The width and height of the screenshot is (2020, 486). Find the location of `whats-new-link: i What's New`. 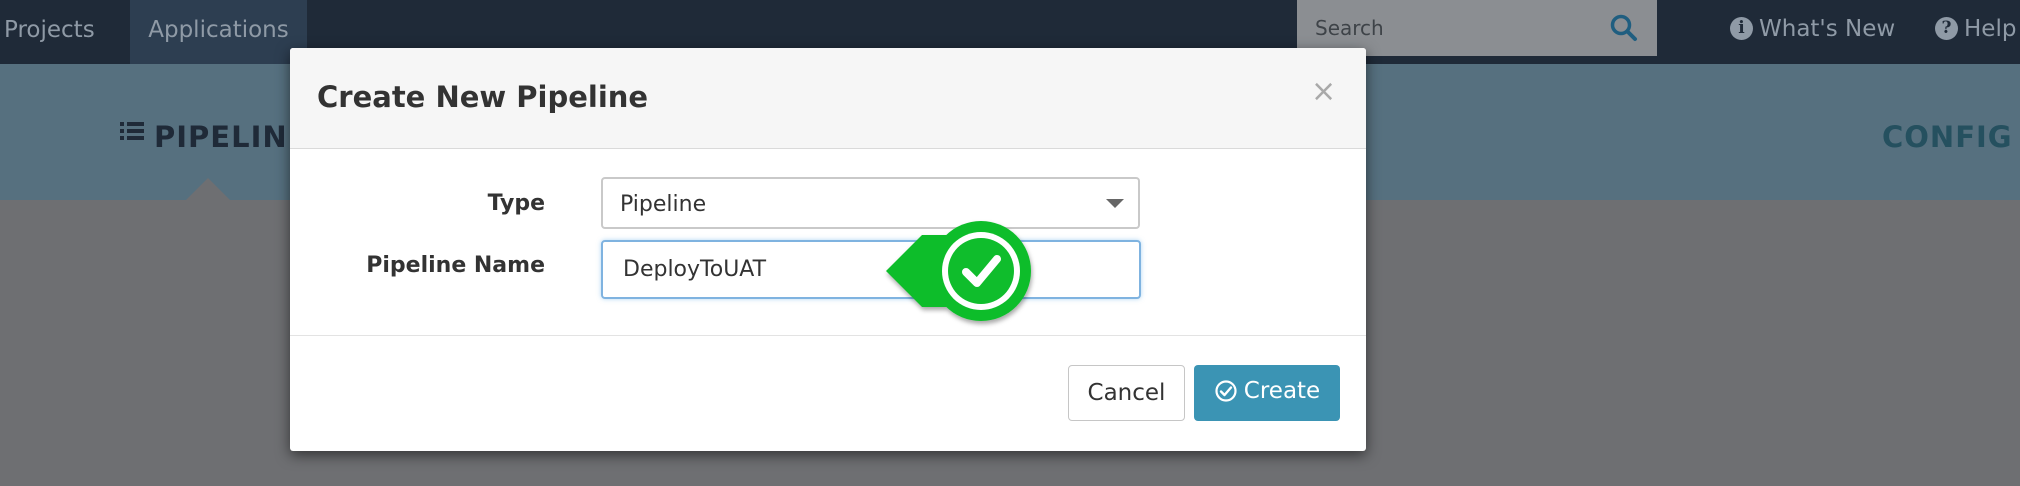

whats-new-link: i What's New is located at coordinates (1812, 30).